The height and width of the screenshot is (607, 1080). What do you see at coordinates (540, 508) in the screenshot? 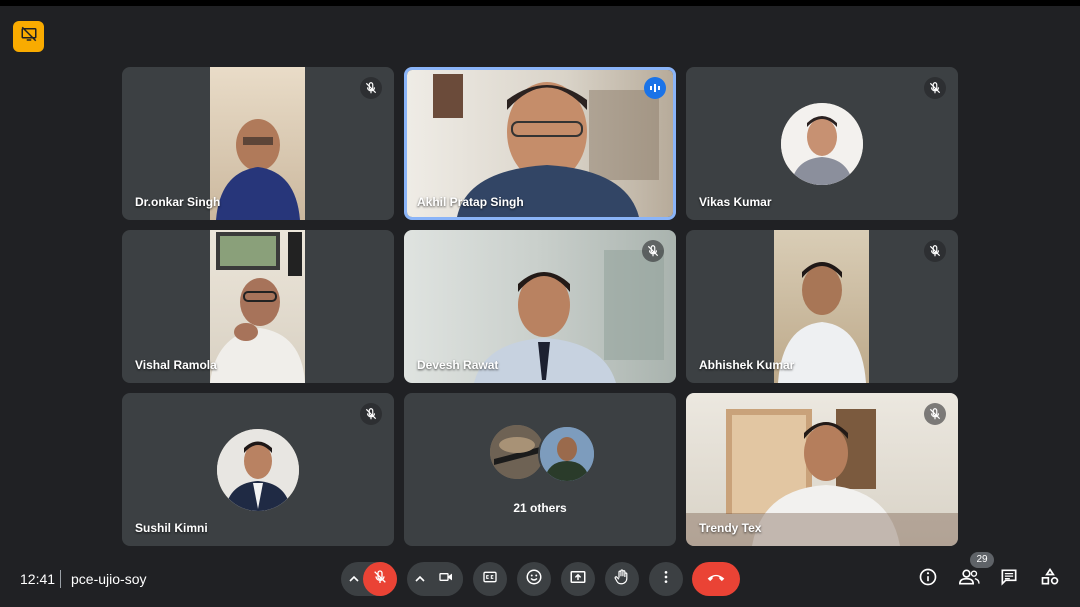
I see `others-label: 21 others` at bounding box center [540, 508].